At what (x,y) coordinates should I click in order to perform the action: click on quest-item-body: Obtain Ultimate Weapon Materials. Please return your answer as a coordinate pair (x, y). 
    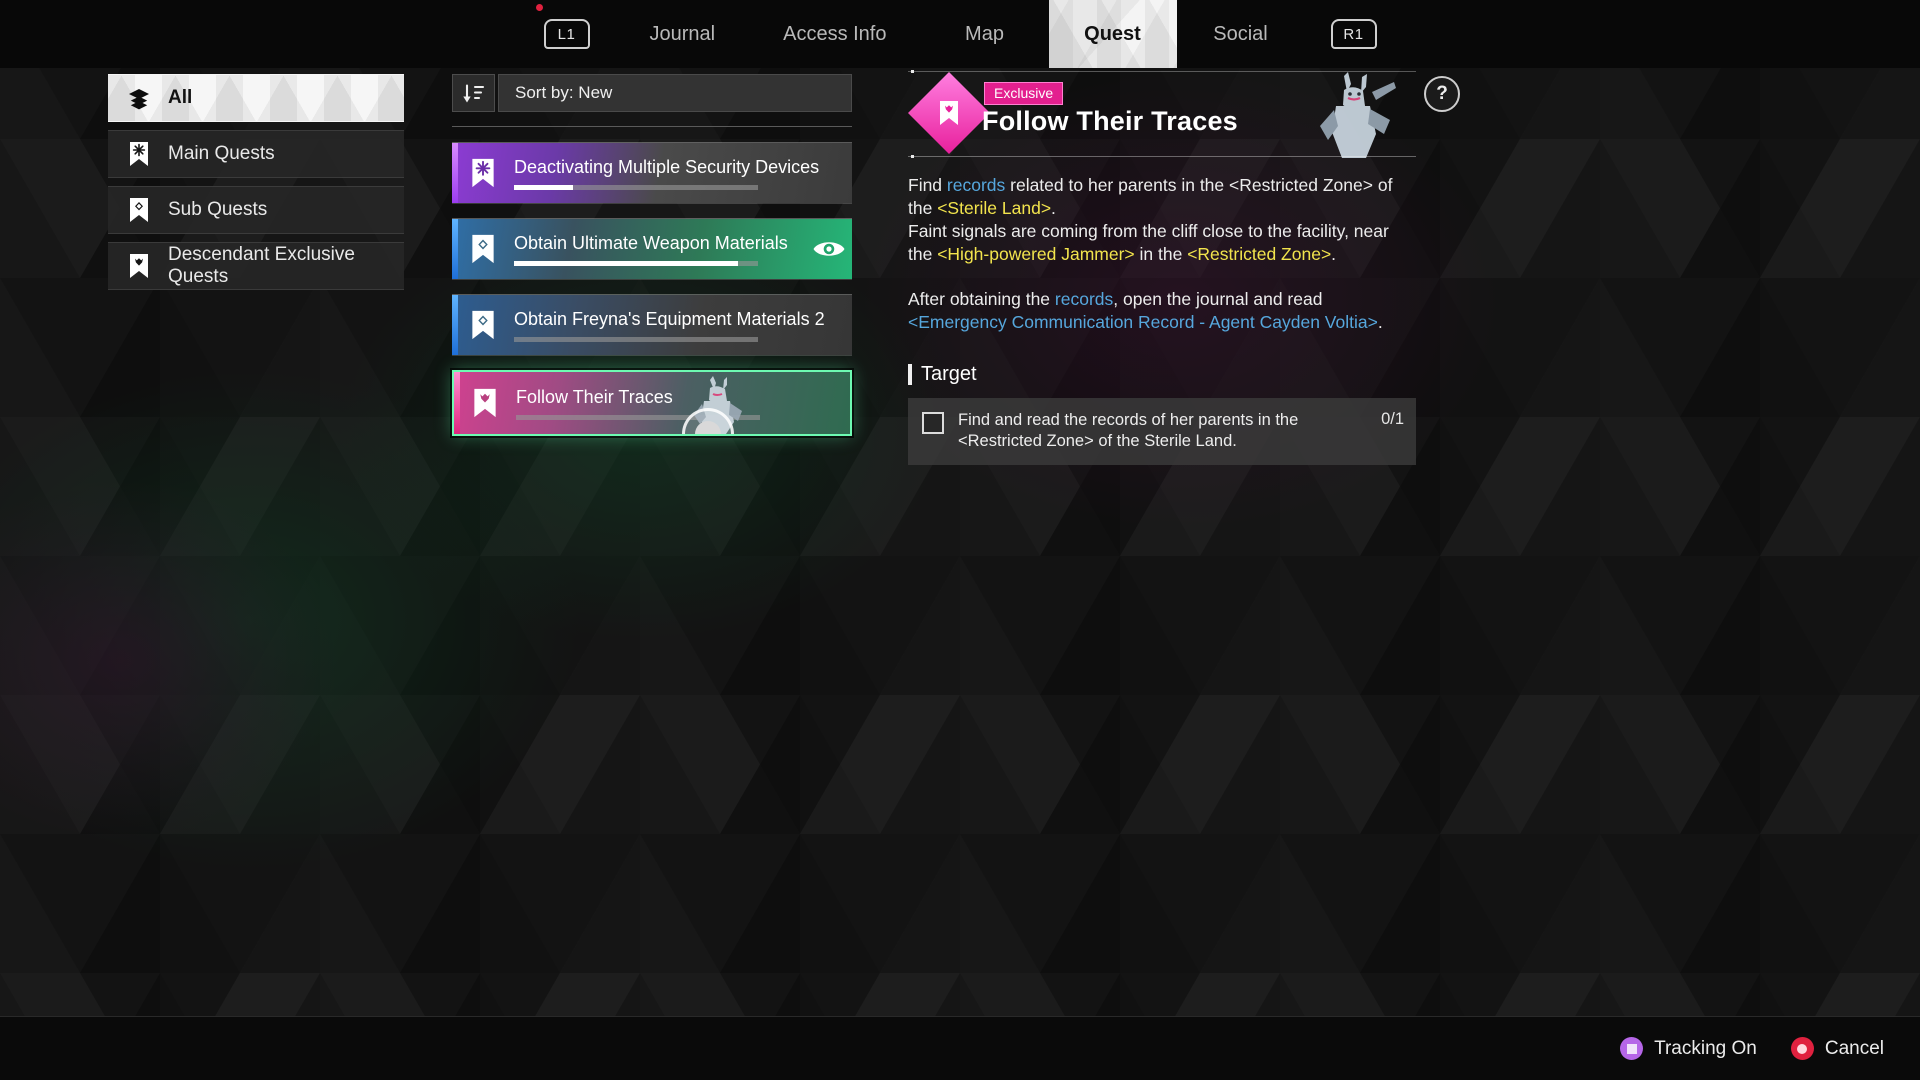
    Looking at the image, I should click on (658, 249).